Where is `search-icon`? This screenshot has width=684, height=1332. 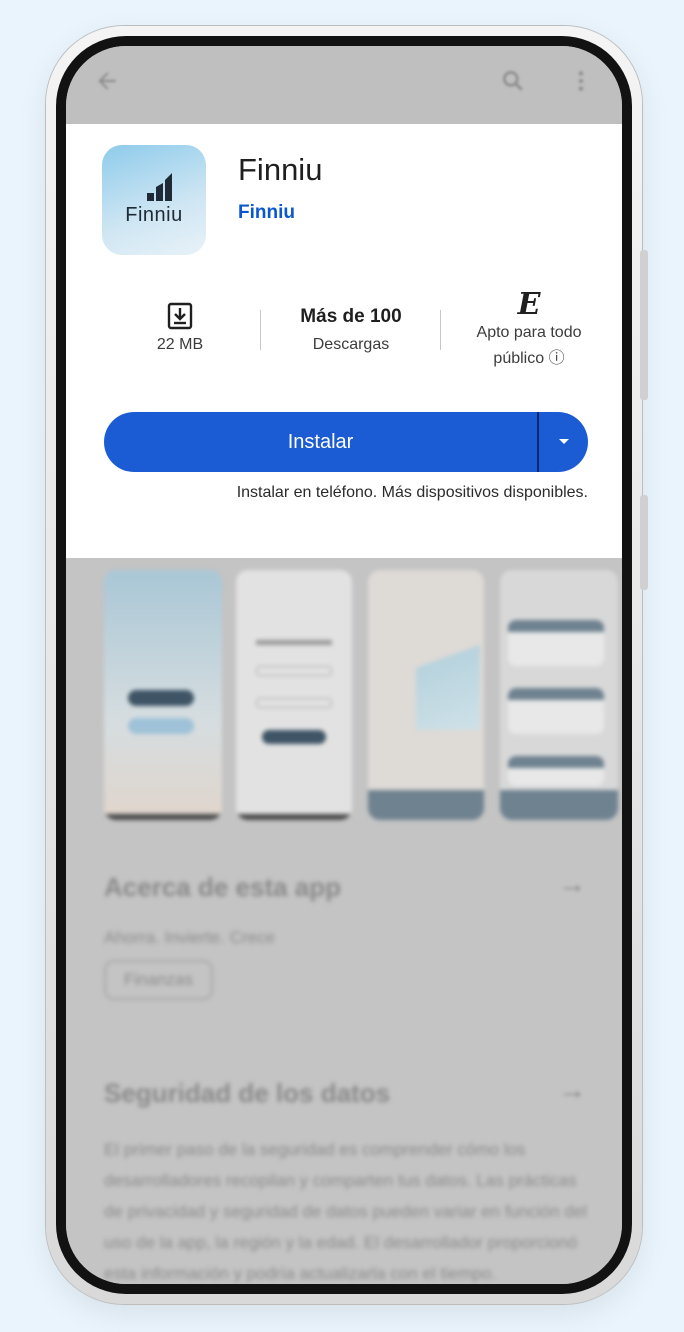
search-icon is located at coordinates (513, 84).